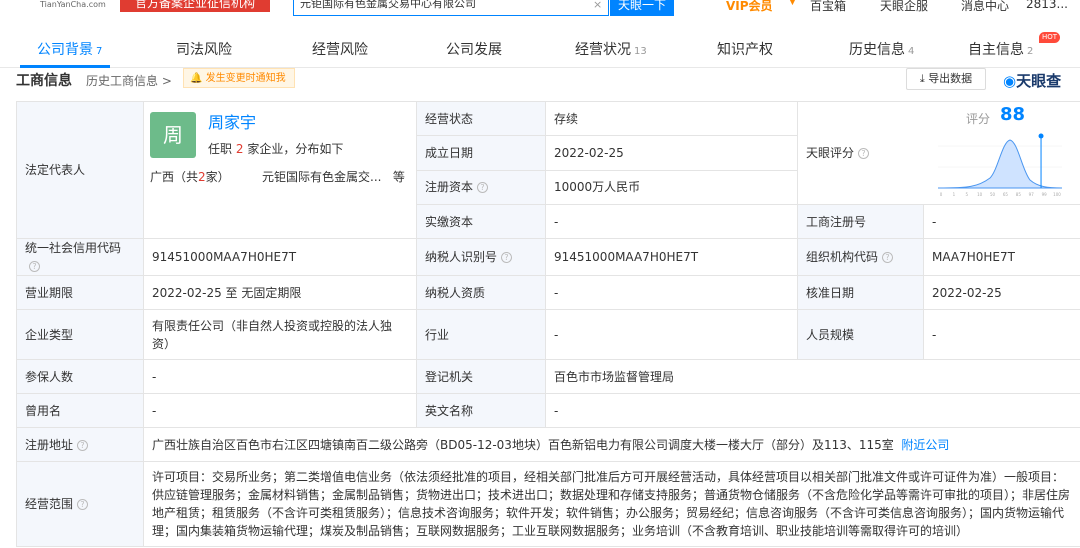 The image size is (1080, 548). I want to click on staff-value: -, so click(1001, 334).